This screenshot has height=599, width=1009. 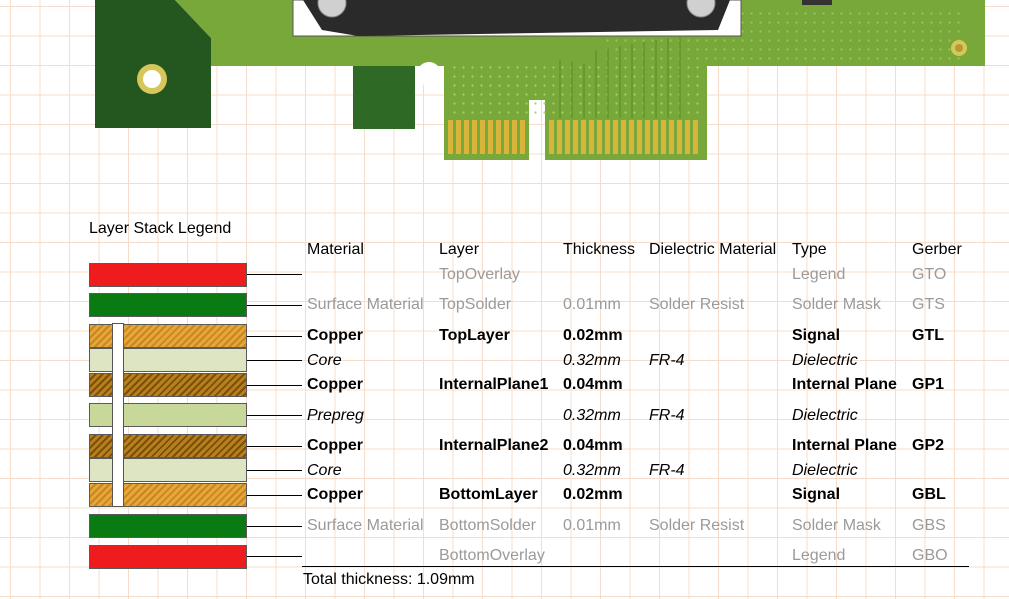 What do you see at coordinates (335, 415) in the screenshot?
I see `cell-material: Prepreg` at bounding box center [335, 415].